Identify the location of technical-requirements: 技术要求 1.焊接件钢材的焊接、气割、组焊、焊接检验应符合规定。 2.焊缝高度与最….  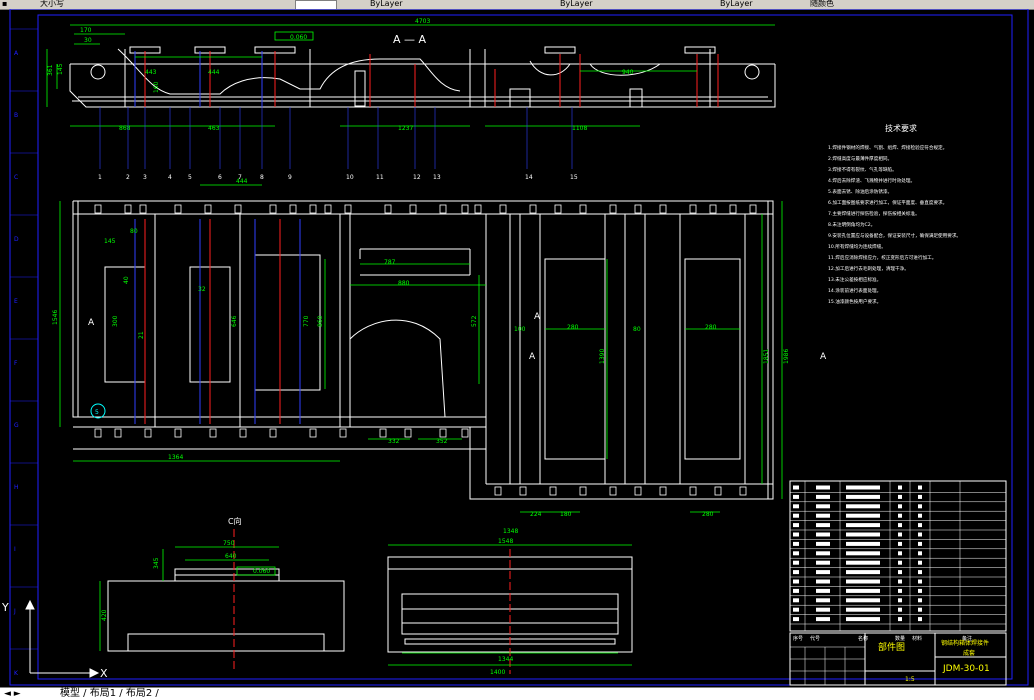
(894, 214).